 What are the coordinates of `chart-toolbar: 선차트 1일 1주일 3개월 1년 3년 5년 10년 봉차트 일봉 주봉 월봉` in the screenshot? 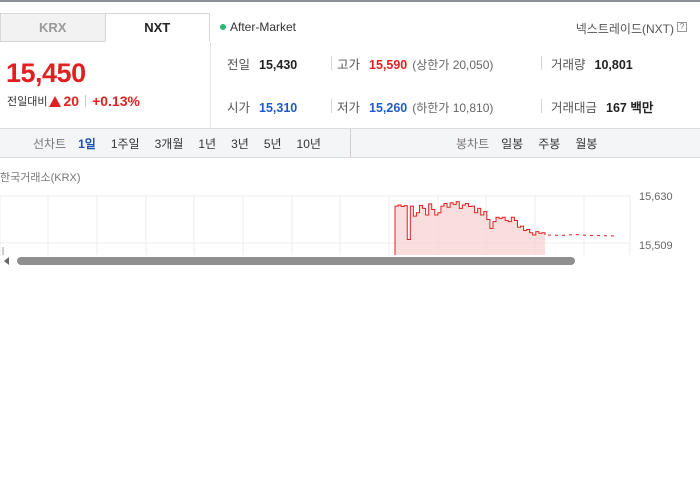 It's located at (350, 143).